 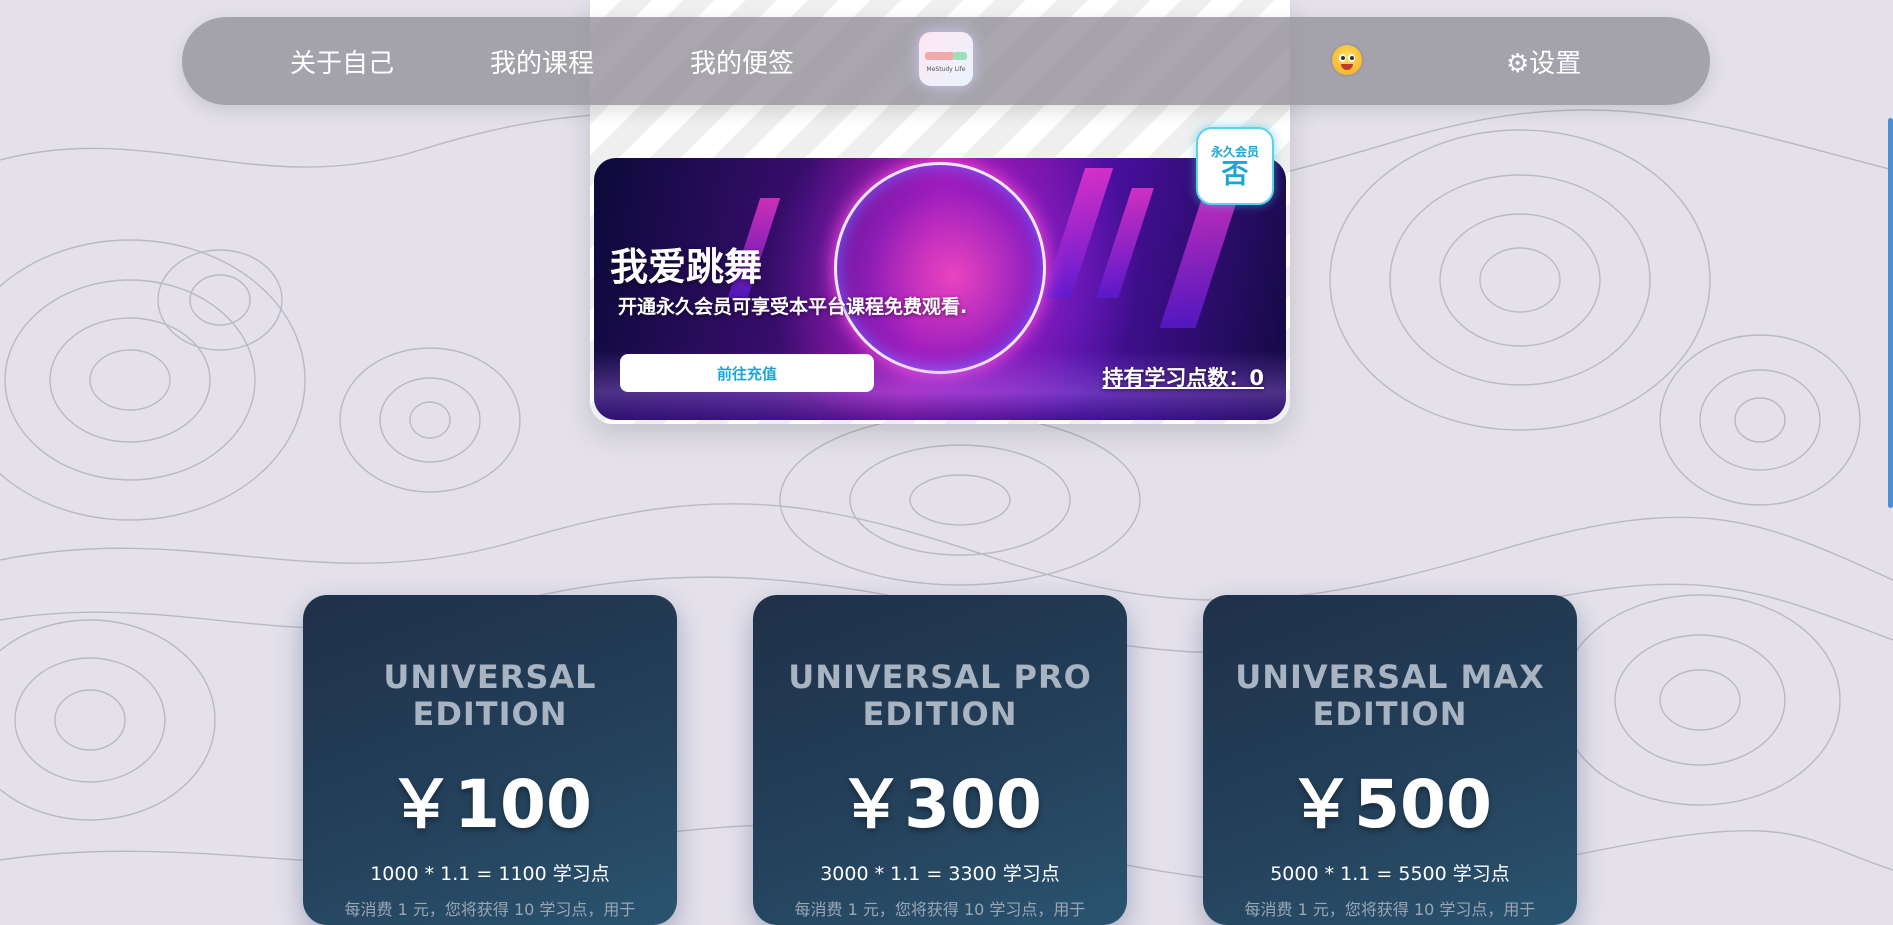 I want to click on logo-text: MeStudy Life, so click(x=946, y=69).